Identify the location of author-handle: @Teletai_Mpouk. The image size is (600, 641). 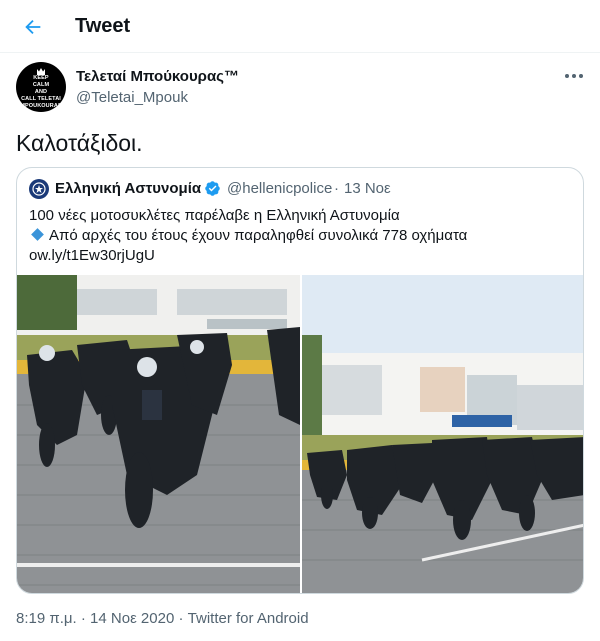
(132, 97).